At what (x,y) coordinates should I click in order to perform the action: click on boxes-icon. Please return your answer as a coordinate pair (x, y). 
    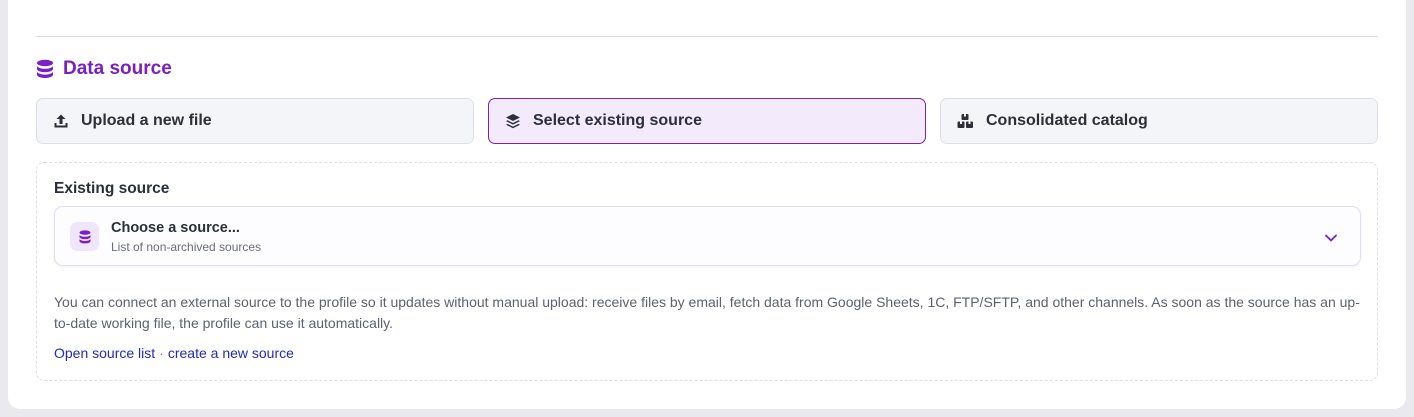
    Looking at the image, I should click on (965, 121).